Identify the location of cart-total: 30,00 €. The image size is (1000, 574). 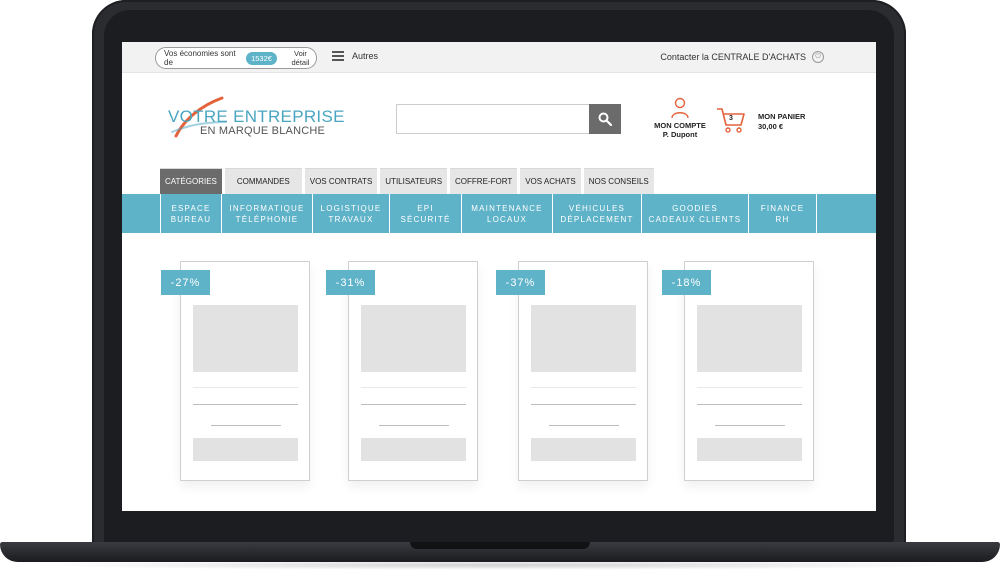
(771, 126).